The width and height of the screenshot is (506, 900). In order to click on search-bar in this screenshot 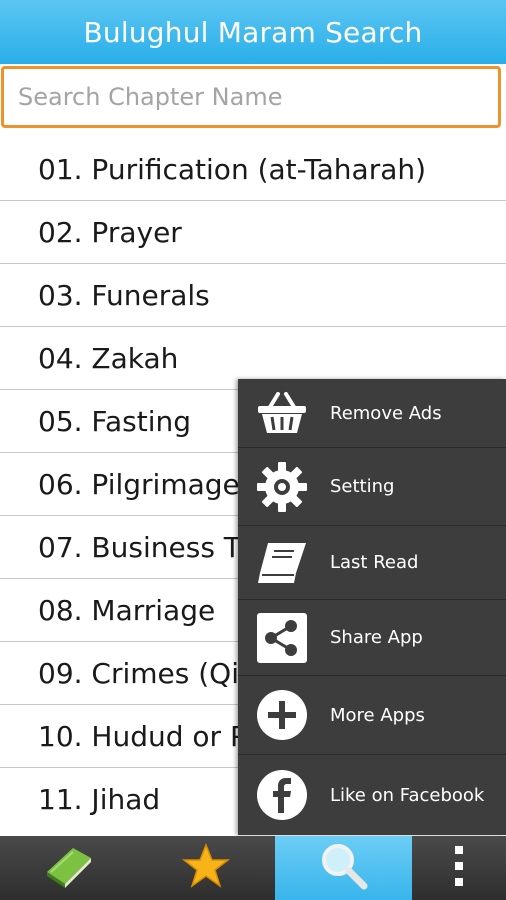, I will do `click(253, 98)`.